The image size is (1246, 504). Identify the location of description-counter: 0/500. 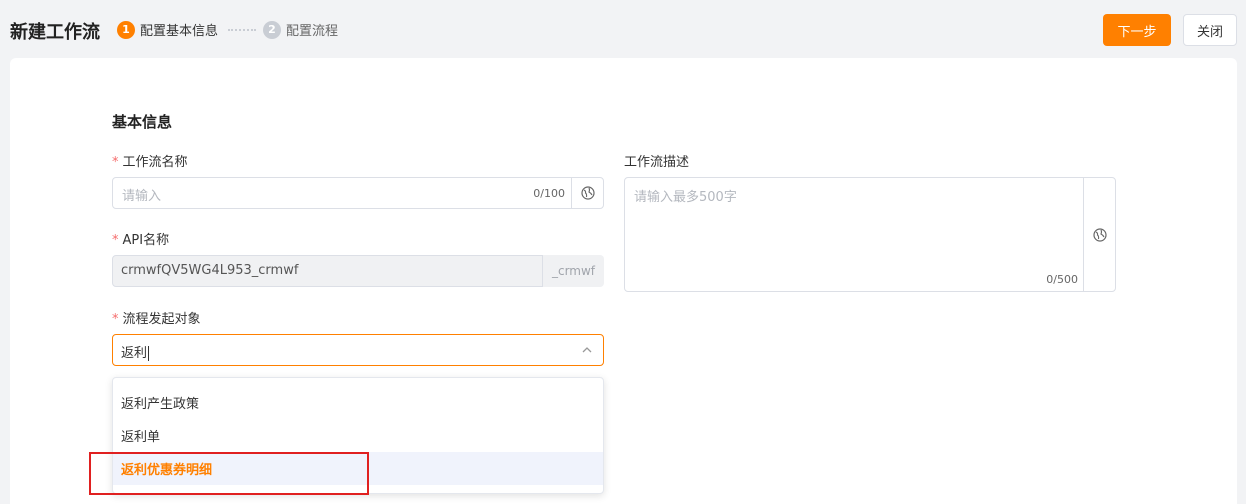
(1062, 279).